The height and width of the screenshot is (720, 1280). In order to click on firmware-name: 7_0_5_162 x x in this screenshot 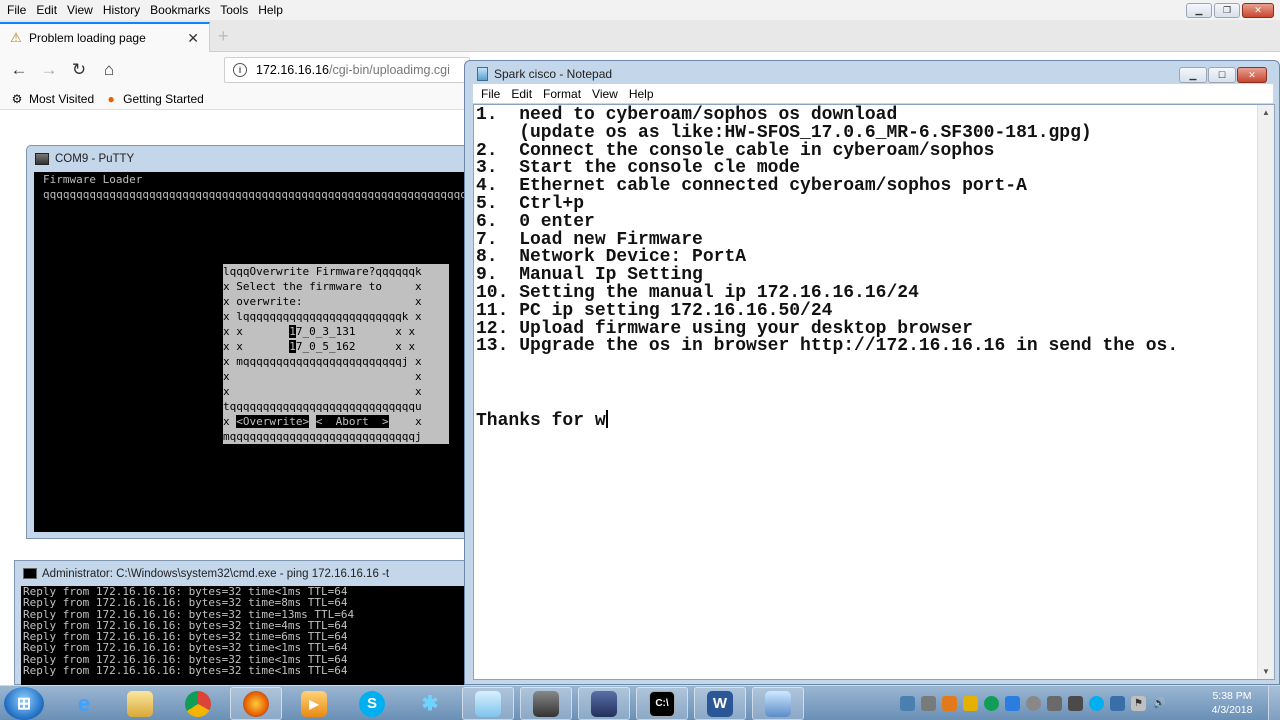, I will do `click(355, 346)`.